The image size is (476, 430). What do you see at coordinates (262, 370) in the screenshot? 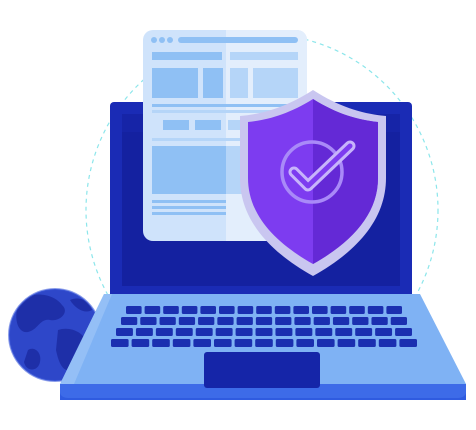
I see `laptop-trackpad` at bounding box center [262, 370].